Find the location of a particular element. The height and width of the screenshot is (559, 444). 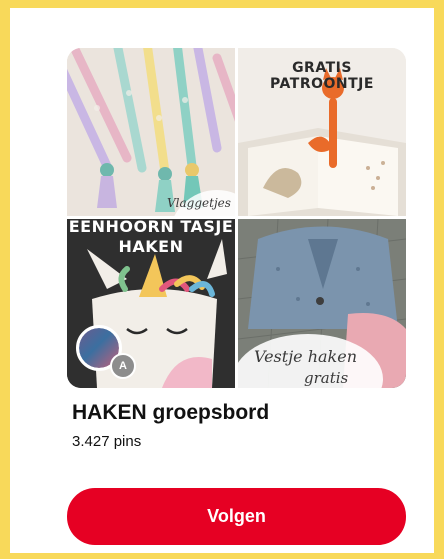

bookmarks-illustration is located at coordinates (151, 132).